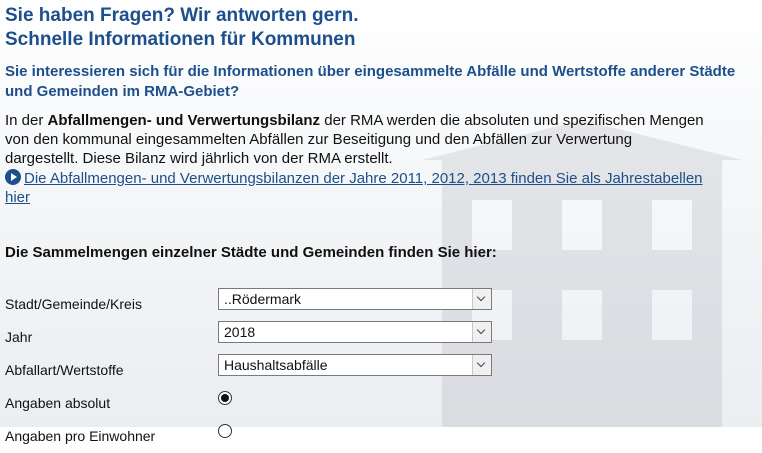  I want to click on play-circle-icon, so click(13, 177).